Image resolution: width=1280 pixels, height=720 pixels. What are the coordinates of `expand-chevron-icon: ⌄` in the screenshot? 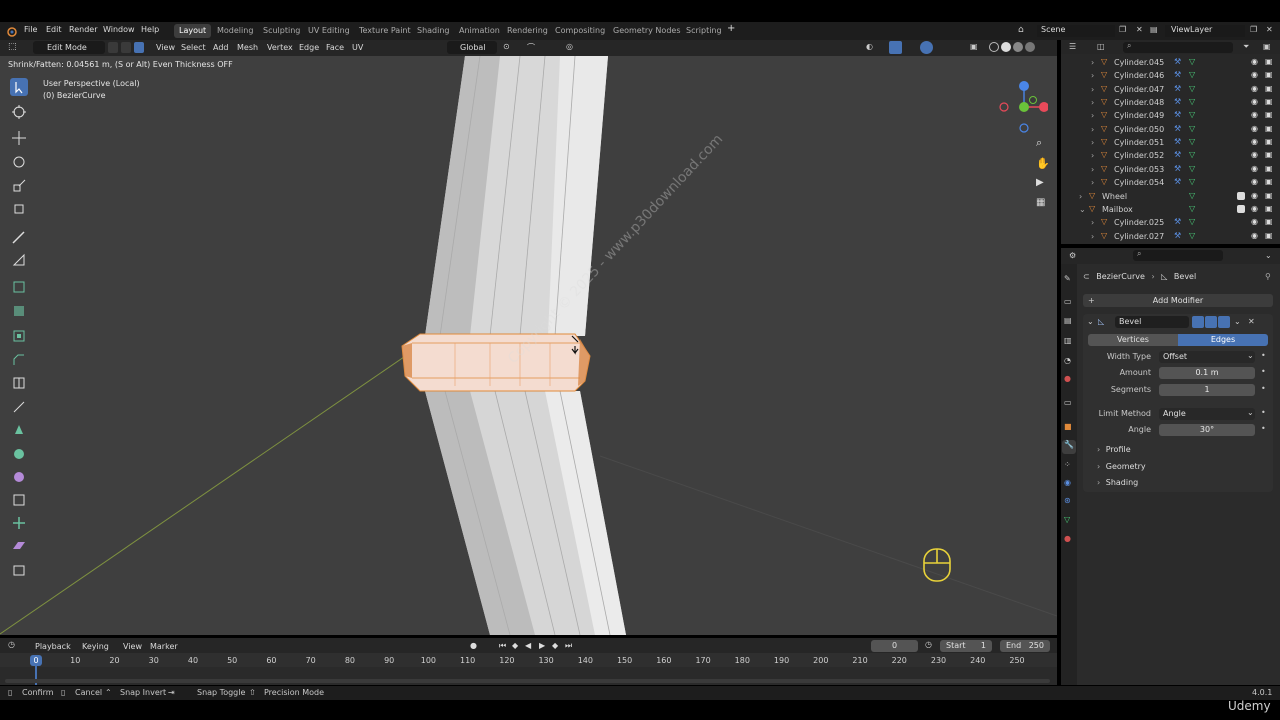 It's located at (1082, 209).